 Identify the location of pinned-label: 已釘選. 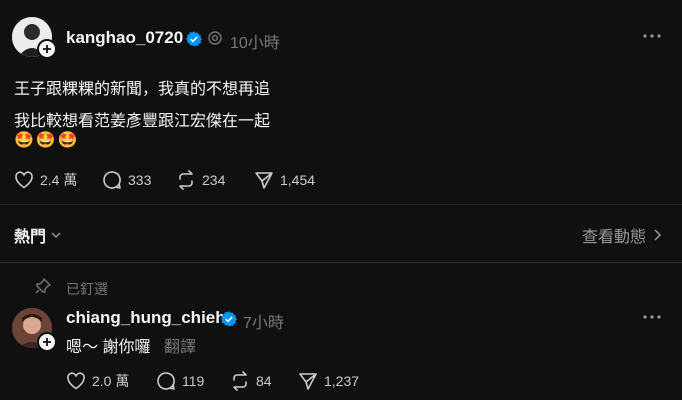
(87, 289).